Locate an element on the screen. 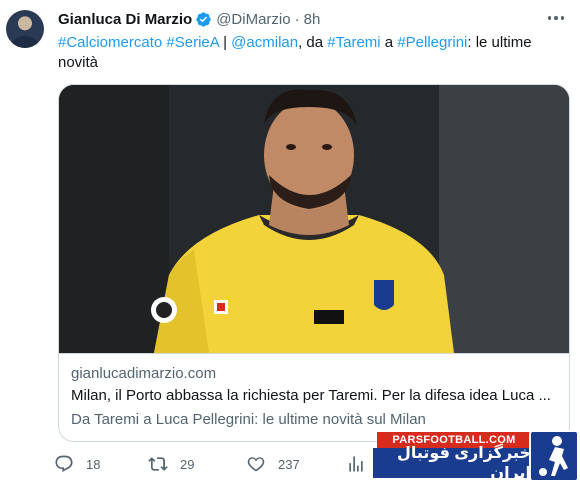 The width and height of the screenshot is (580, 484). watermark-slogan: خبرگزاری فوتبال ایران is located at coordinates (452, 463).